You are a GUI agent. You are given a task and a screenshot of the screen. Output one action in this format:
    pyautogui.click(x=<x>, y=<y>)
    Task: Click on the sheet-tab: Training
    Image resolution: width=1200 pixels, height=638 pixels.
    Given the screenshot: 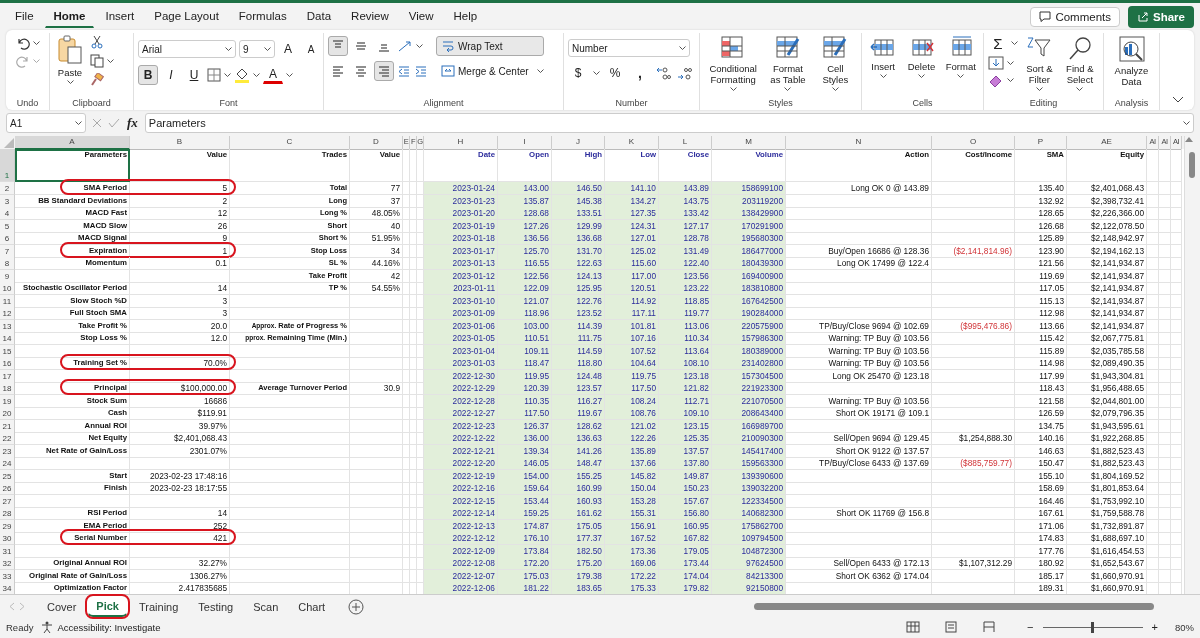 What is the action you would take?
    pyautogui.click(x=159, y=606)
    